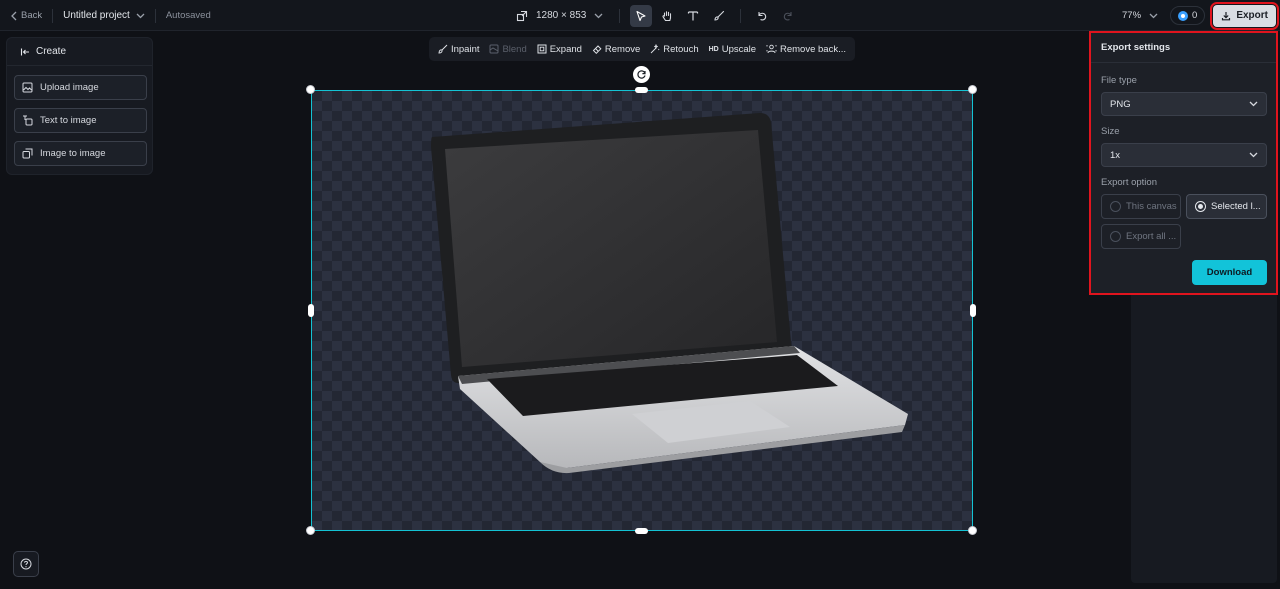  I want to click on export-label: Export, so click(1252, 15).